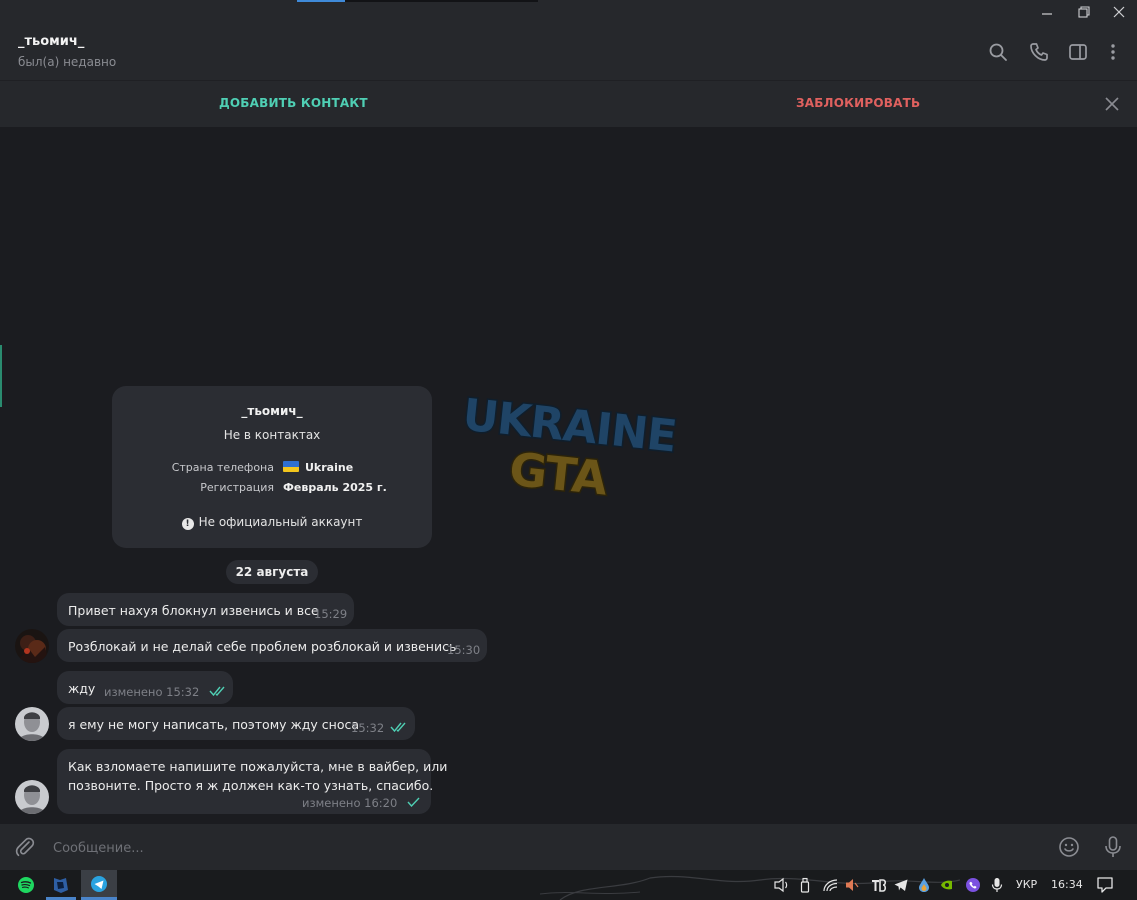  I want to click on message-text: Привет нахуя блокнул извенись и все, so click(193, 610).